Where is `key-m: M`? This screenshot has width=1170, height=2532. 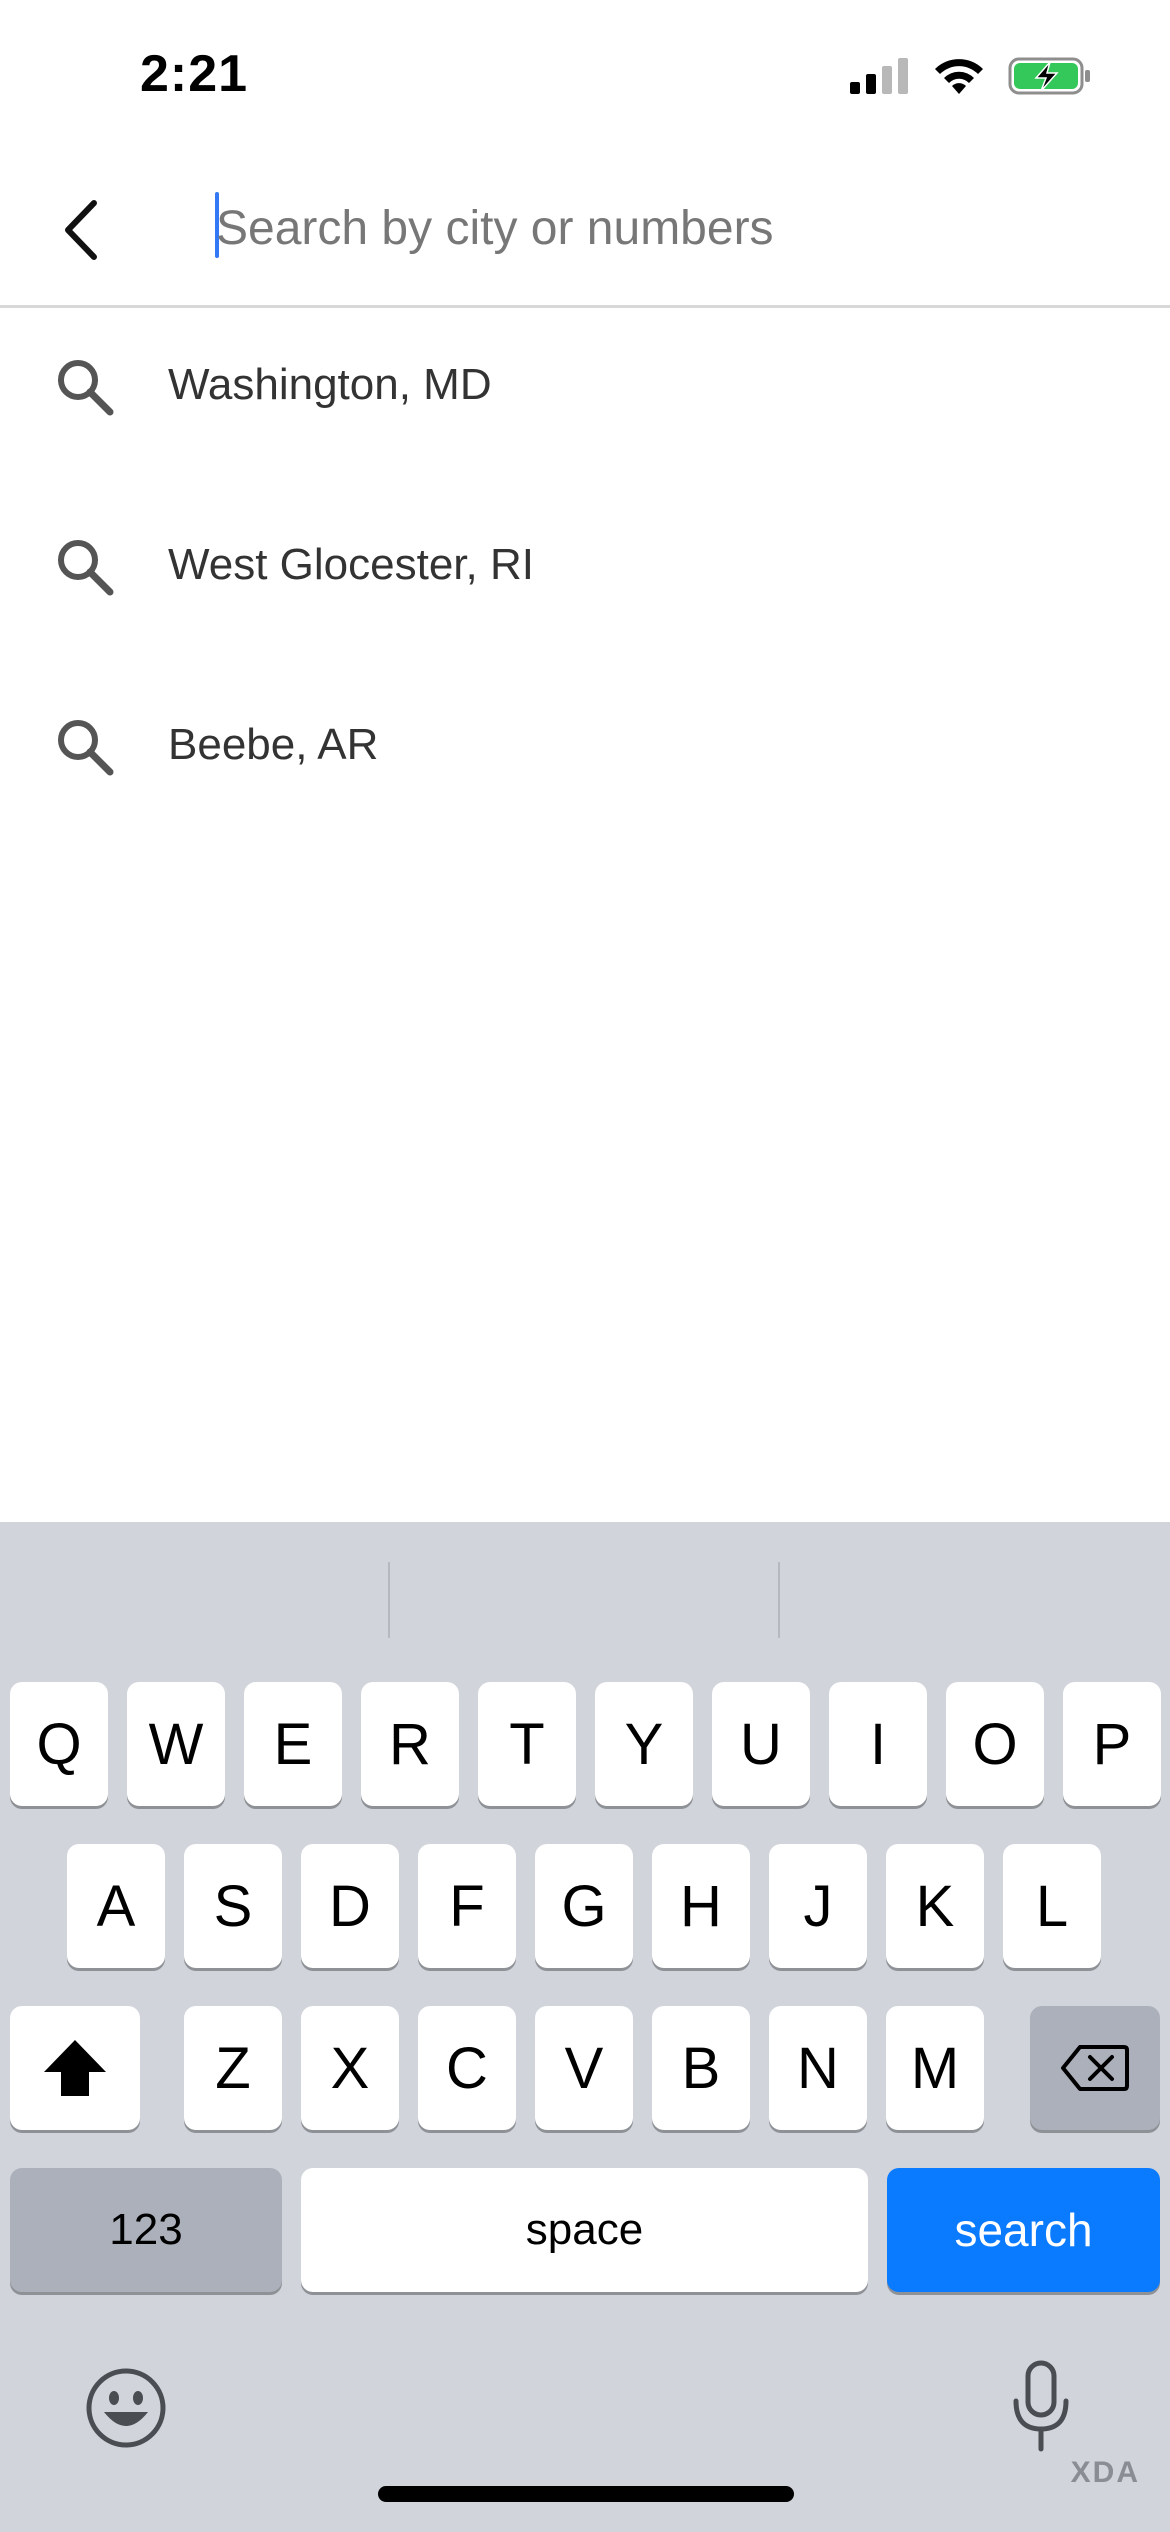 key-m: M is located at coordinates (935, 2068).